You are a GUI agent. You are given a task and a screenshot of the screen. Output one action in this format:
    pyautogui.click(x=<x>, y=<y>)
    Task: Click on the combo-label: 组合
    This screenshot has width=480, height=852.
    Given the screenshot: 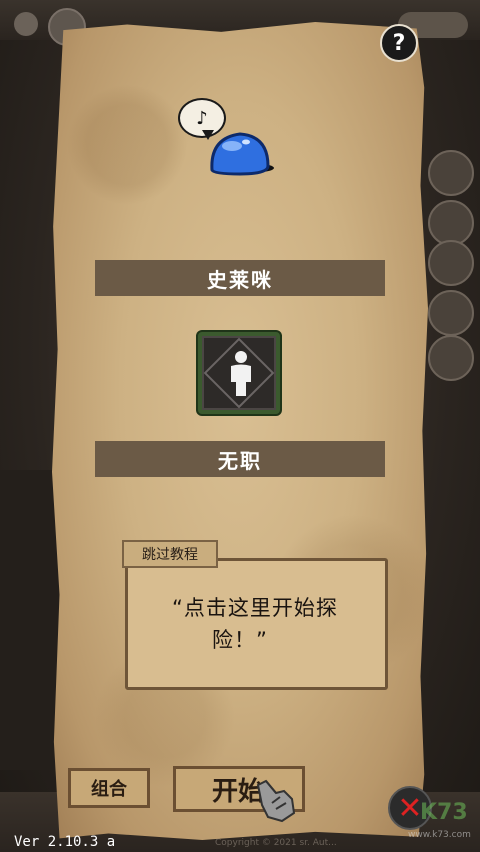 What is the action you would take?
    pyautogui.click(x=109, y=789)
    